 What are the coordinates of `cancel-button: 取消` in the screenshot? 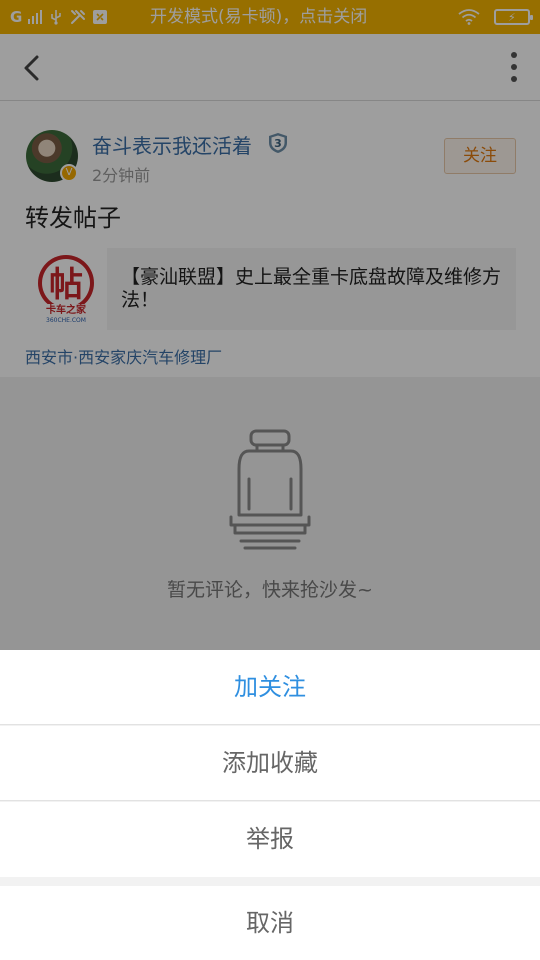 It's located at (270, 923).